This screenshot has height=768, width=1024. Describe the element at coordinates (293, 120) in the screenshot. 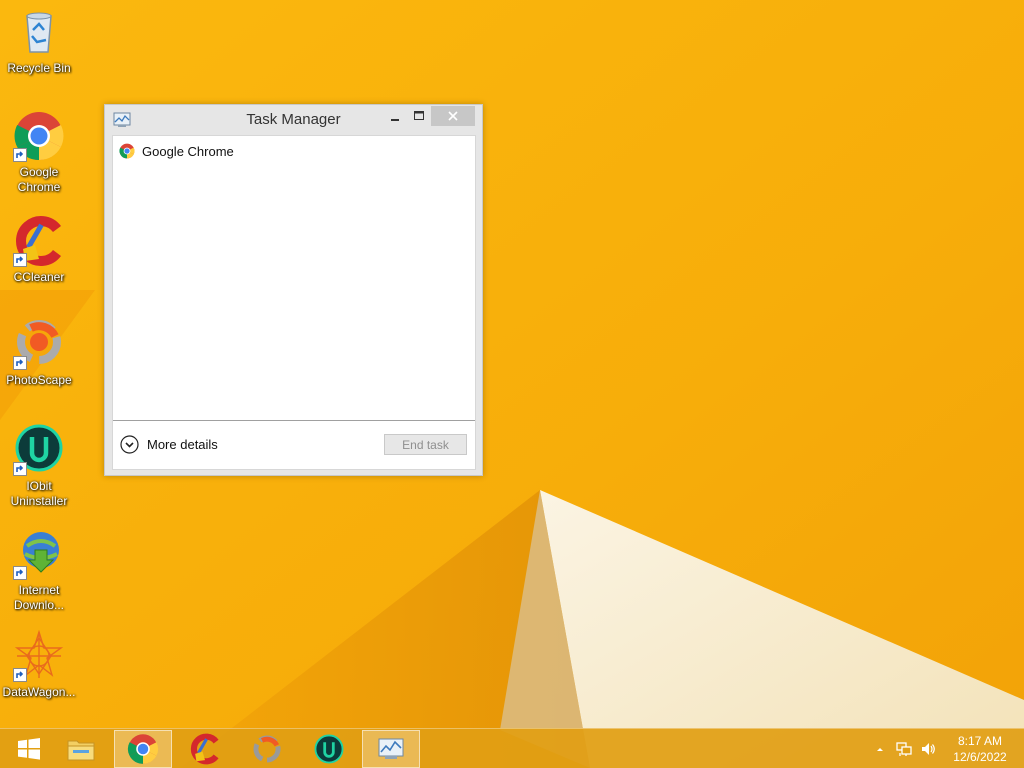

I see `title-bar: Task Manager` at that location.